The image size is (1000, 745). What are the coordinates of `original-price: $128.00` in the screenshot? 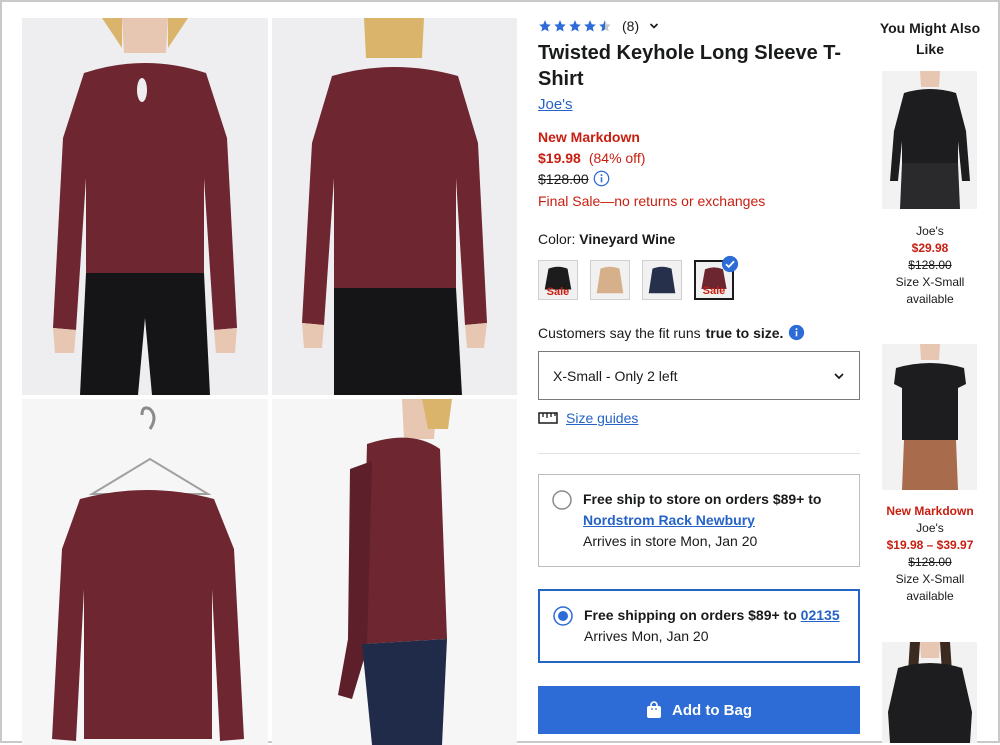 It's located at (563, 178).